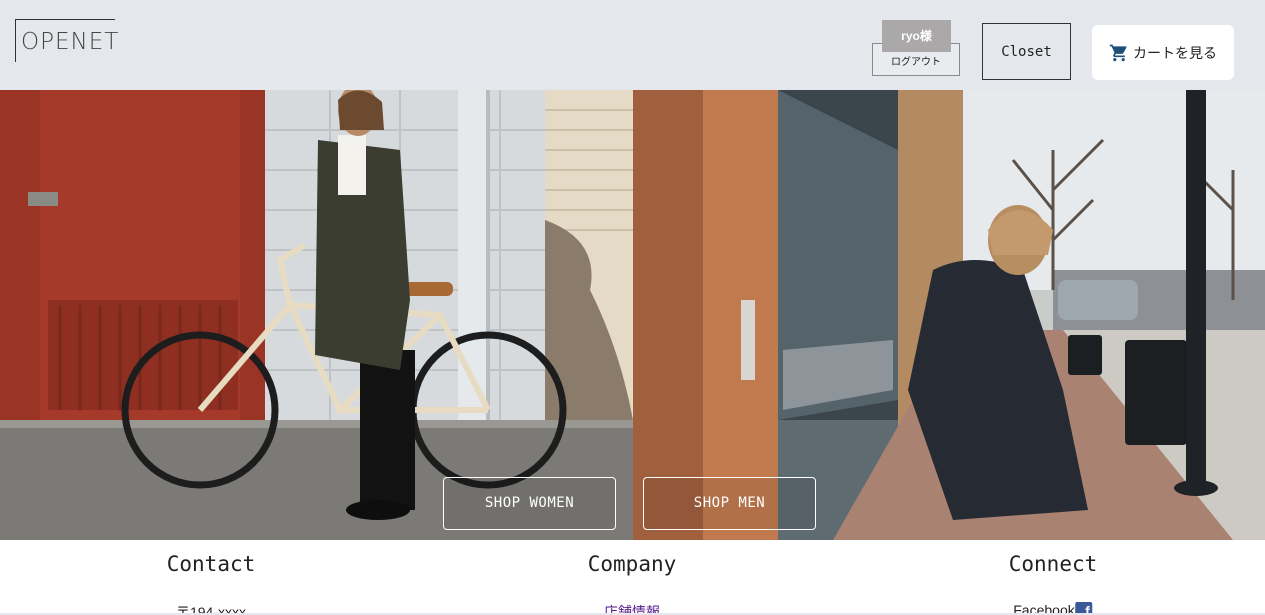 This screenshot has height=615, width=1265. I want to click on contact-title: Contact, so click(211, 564).